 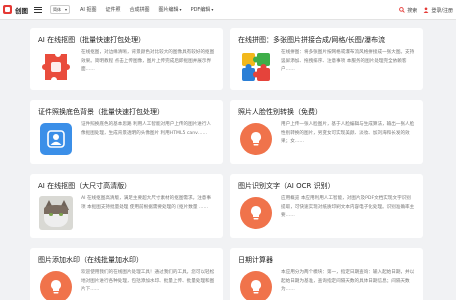 What do you see at coordinates (56, 139) in the screenshot?
I see `id-card-icon` at bounding box center [56, 139].